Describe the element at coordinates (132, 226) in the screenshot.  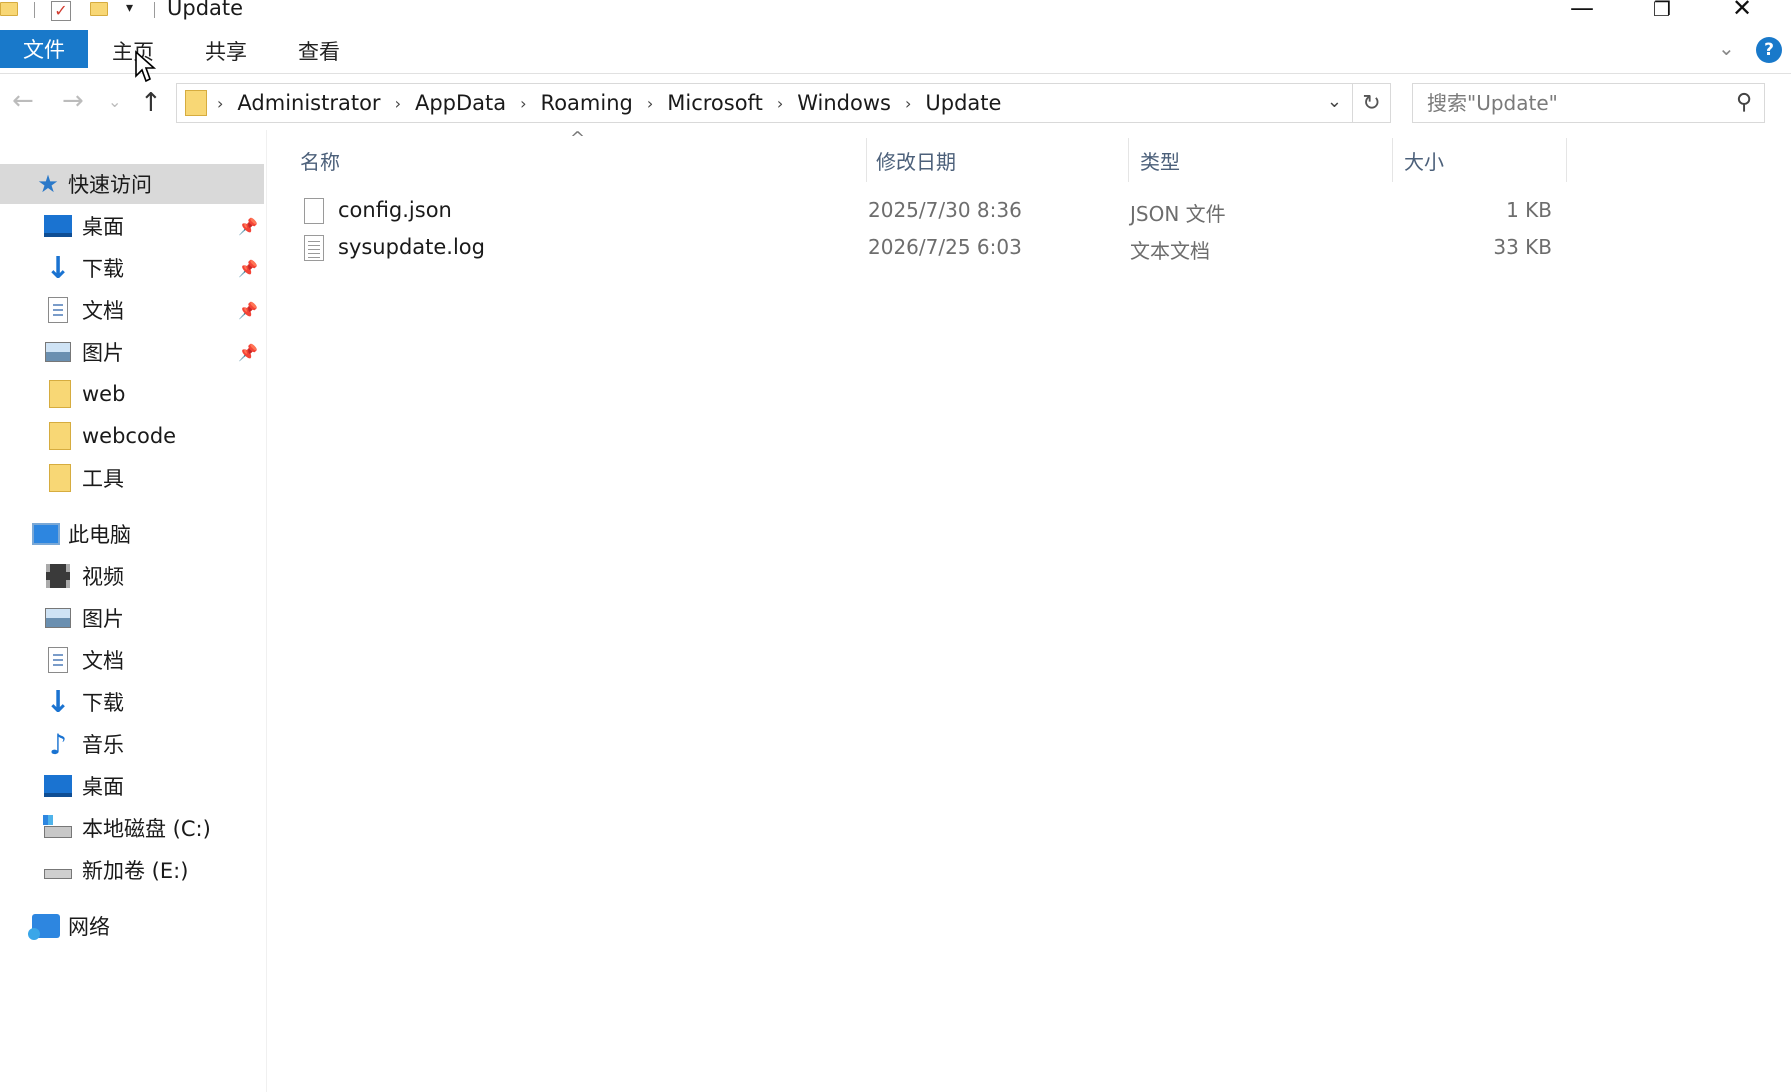
I see `sidebar-item-desktop: 桌面 📌` at that location.